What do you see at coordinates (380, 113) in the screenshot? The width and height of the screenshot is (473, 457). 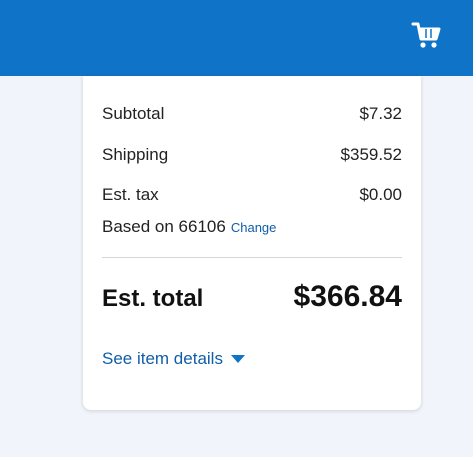 I see `subtotal-value: $7.32` at bounding box center [380, 113].